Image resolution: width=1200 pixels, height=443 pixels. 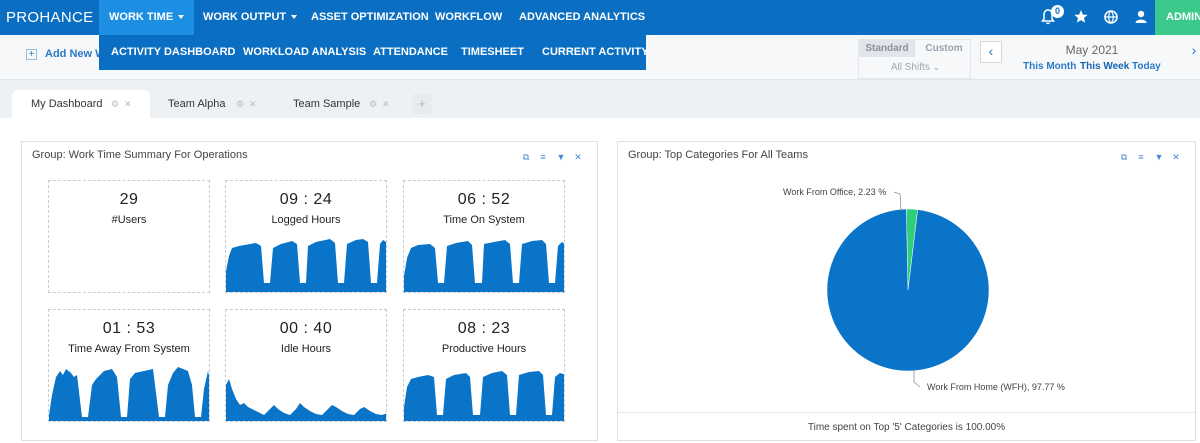 I want to click on menu-attendance: ATTENDANCE, so click(x=410, y=52).